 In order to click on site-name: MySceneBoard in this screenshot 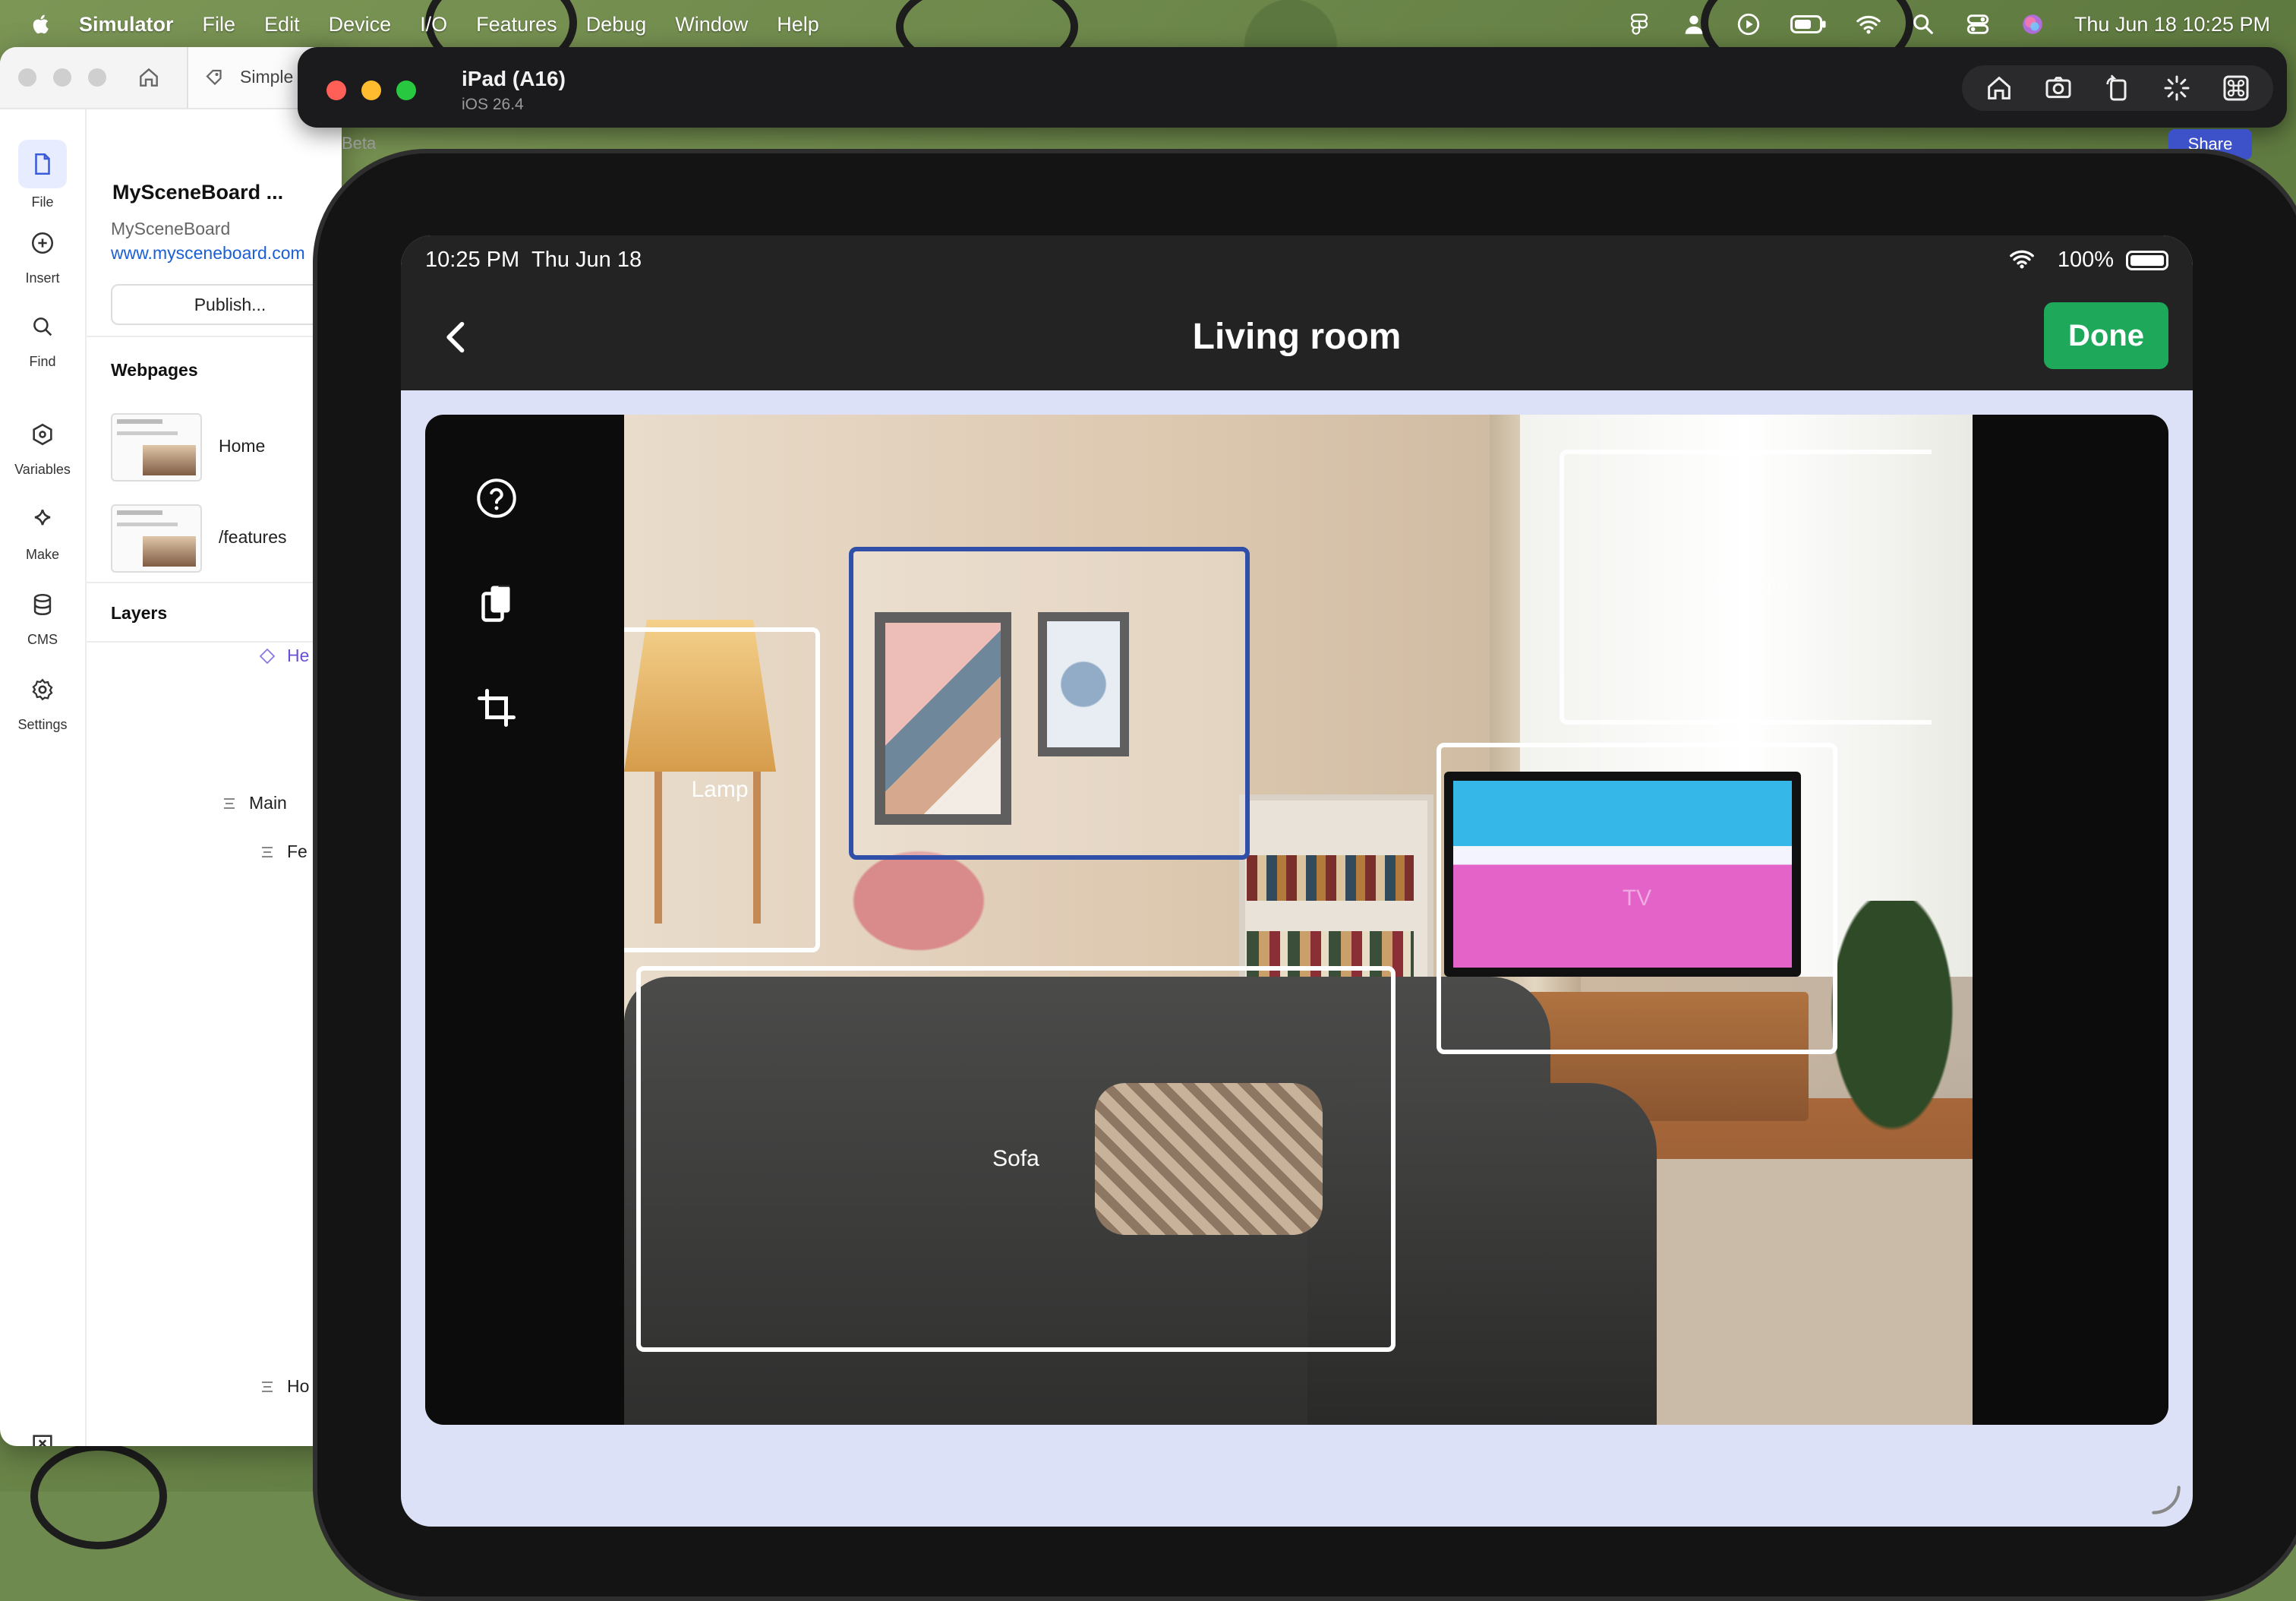, I will do `click(171, 228)`.